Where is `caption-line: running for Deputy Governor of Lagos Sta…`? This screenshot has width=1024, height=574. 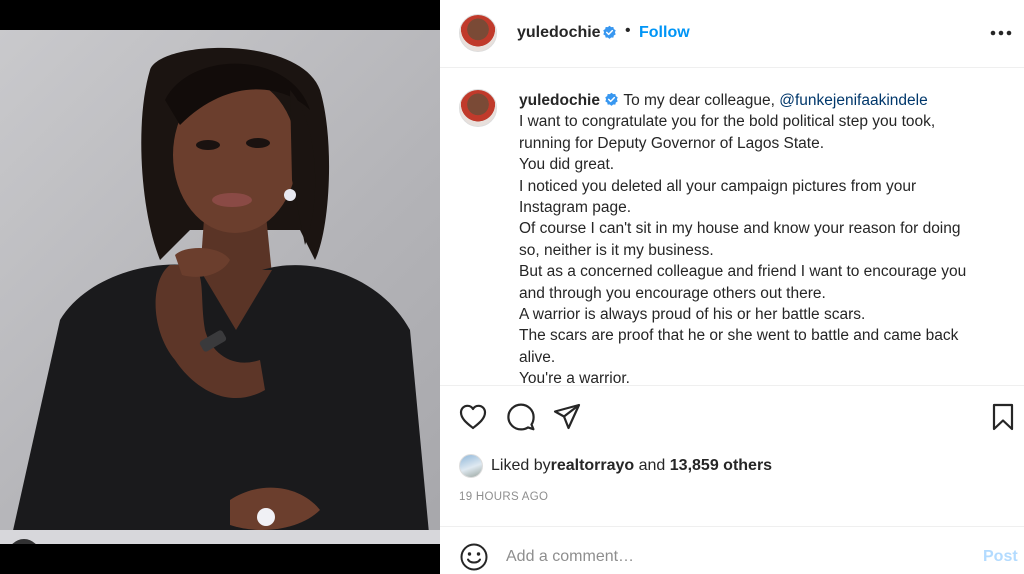 caption-line: running for Deputy Governor of Lagos Sta… is located at coordinates (672, 143).